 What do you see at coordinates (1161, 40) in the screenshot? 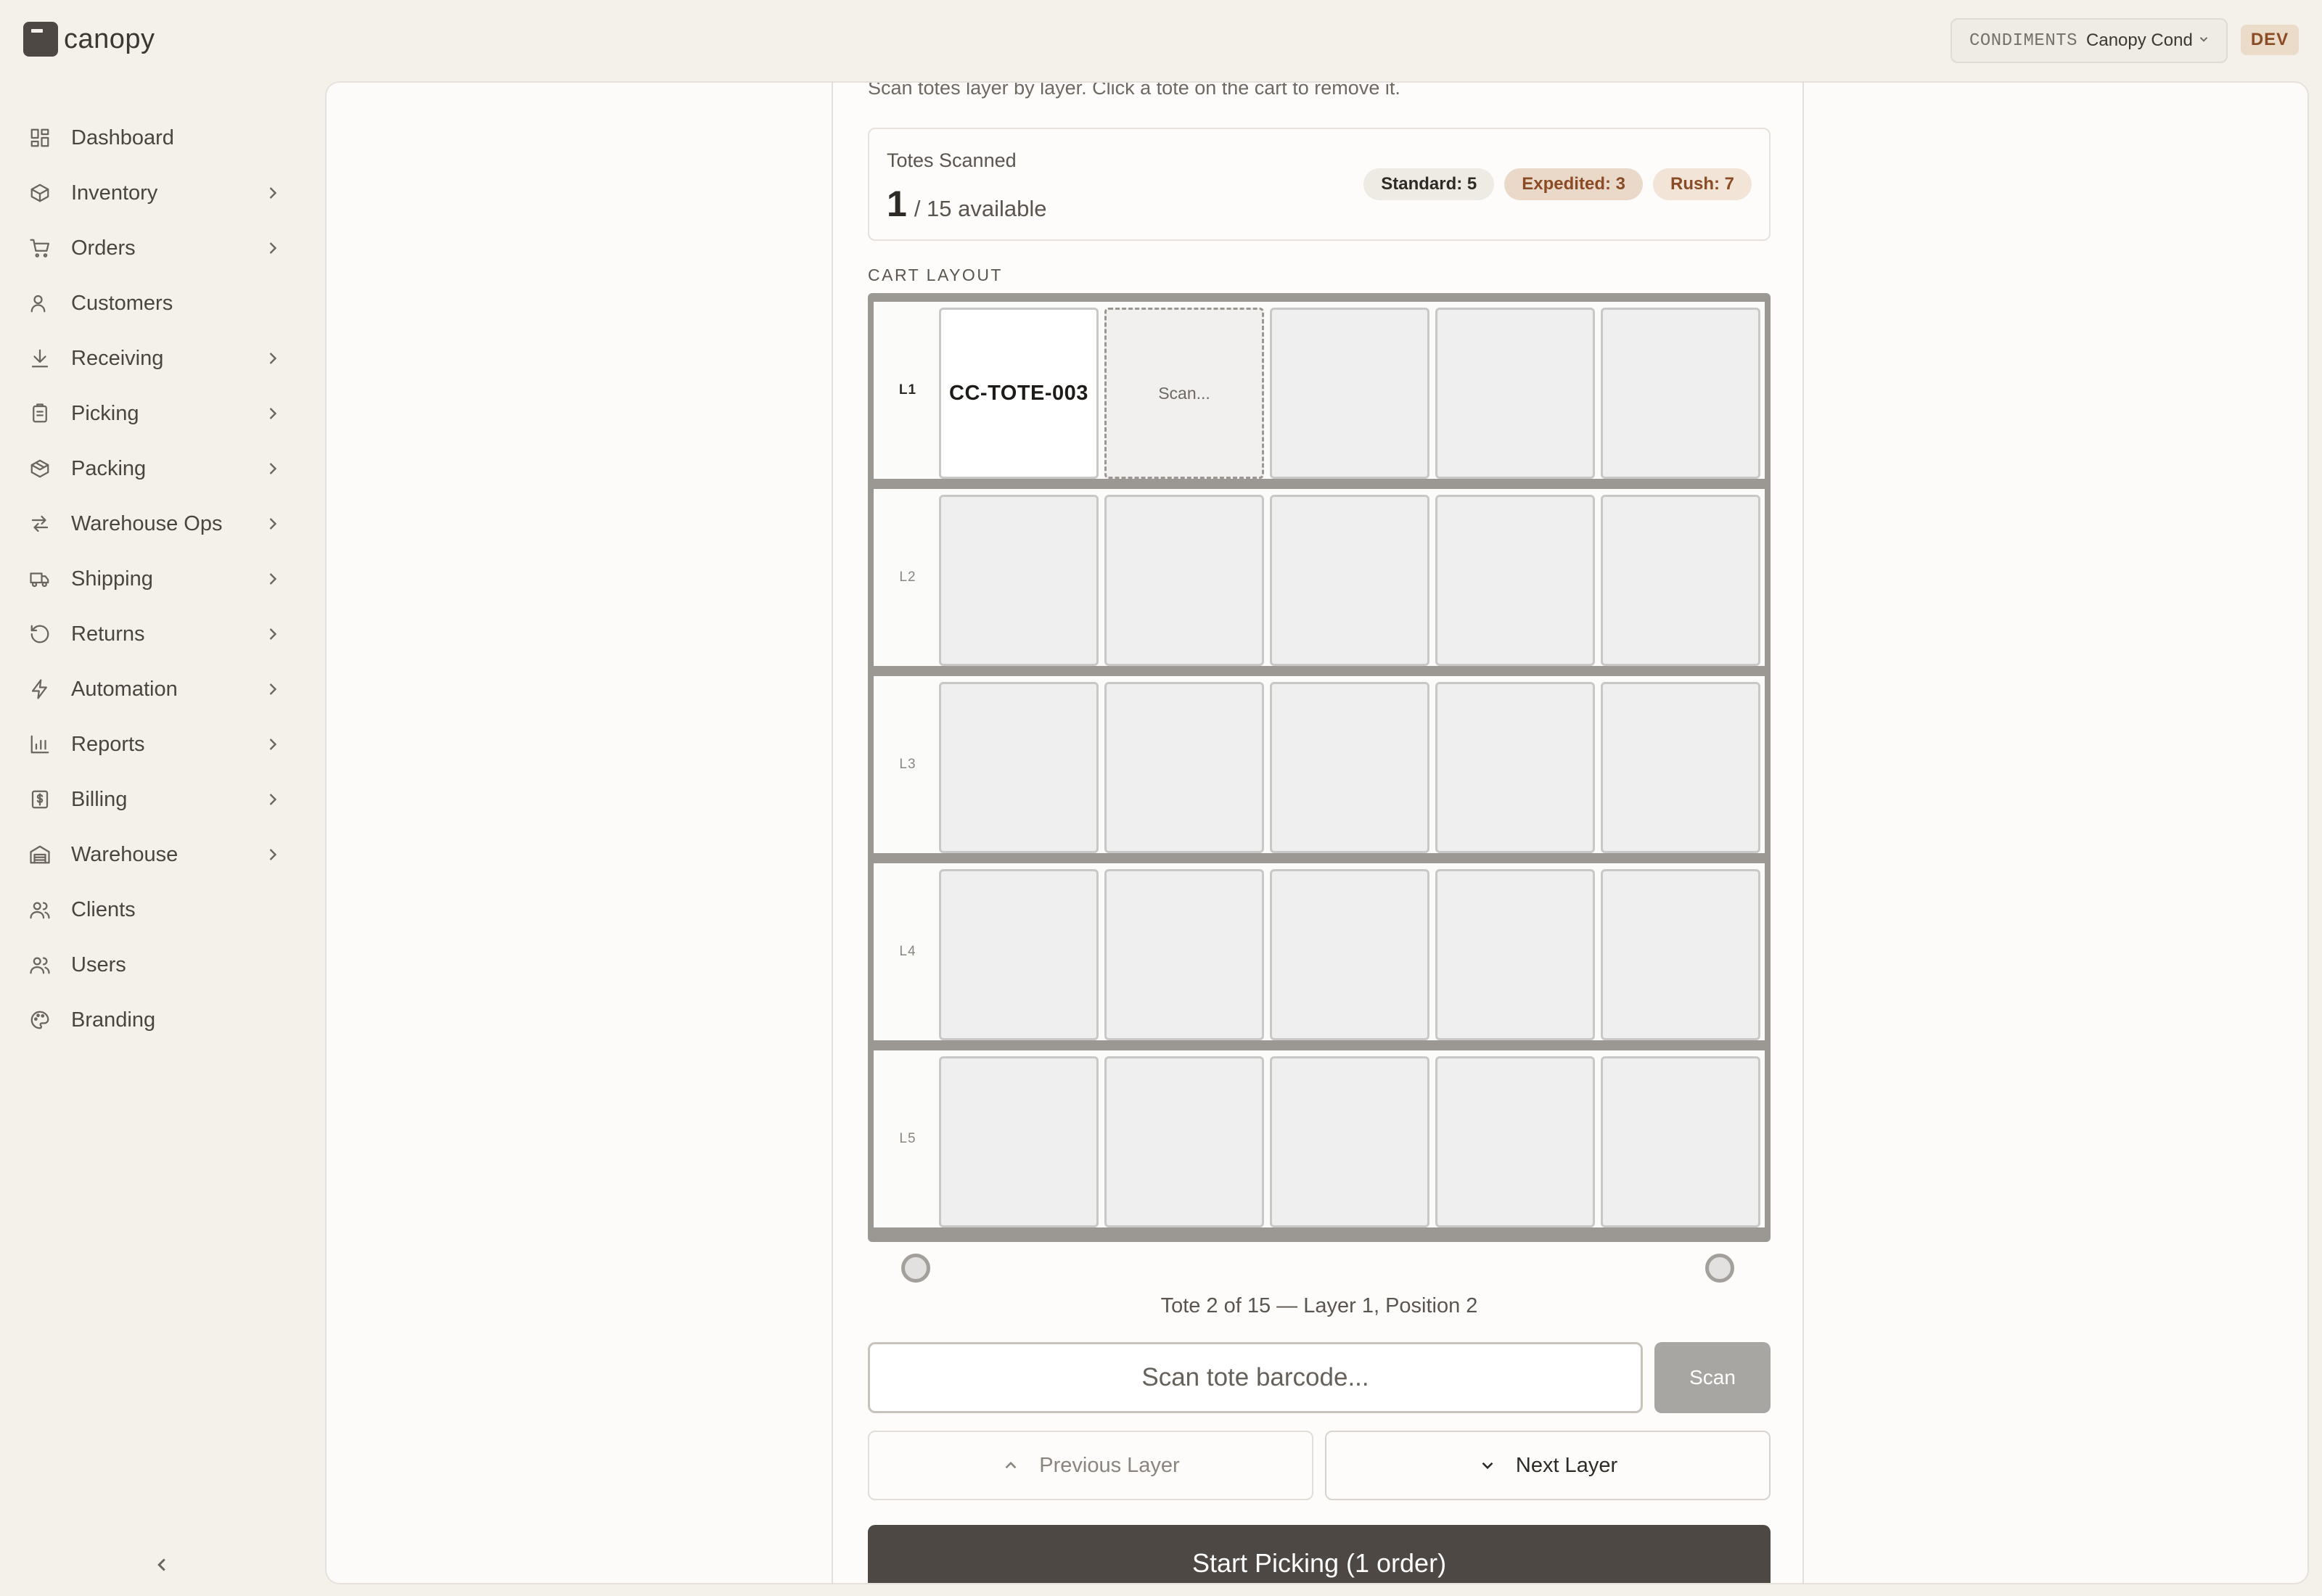
I see `top-bar: canopy CONDIMENTS Canopy Cond DEV` at bounding box center [1161, 40].